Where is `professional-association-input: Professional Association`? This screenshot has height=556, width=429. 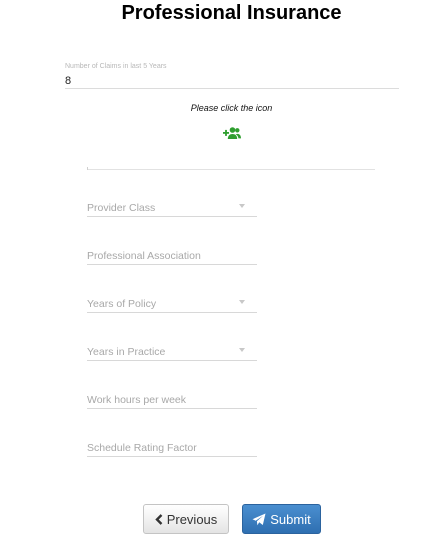
professional-association-input: Professional Association is located at coordinates (172, 255).